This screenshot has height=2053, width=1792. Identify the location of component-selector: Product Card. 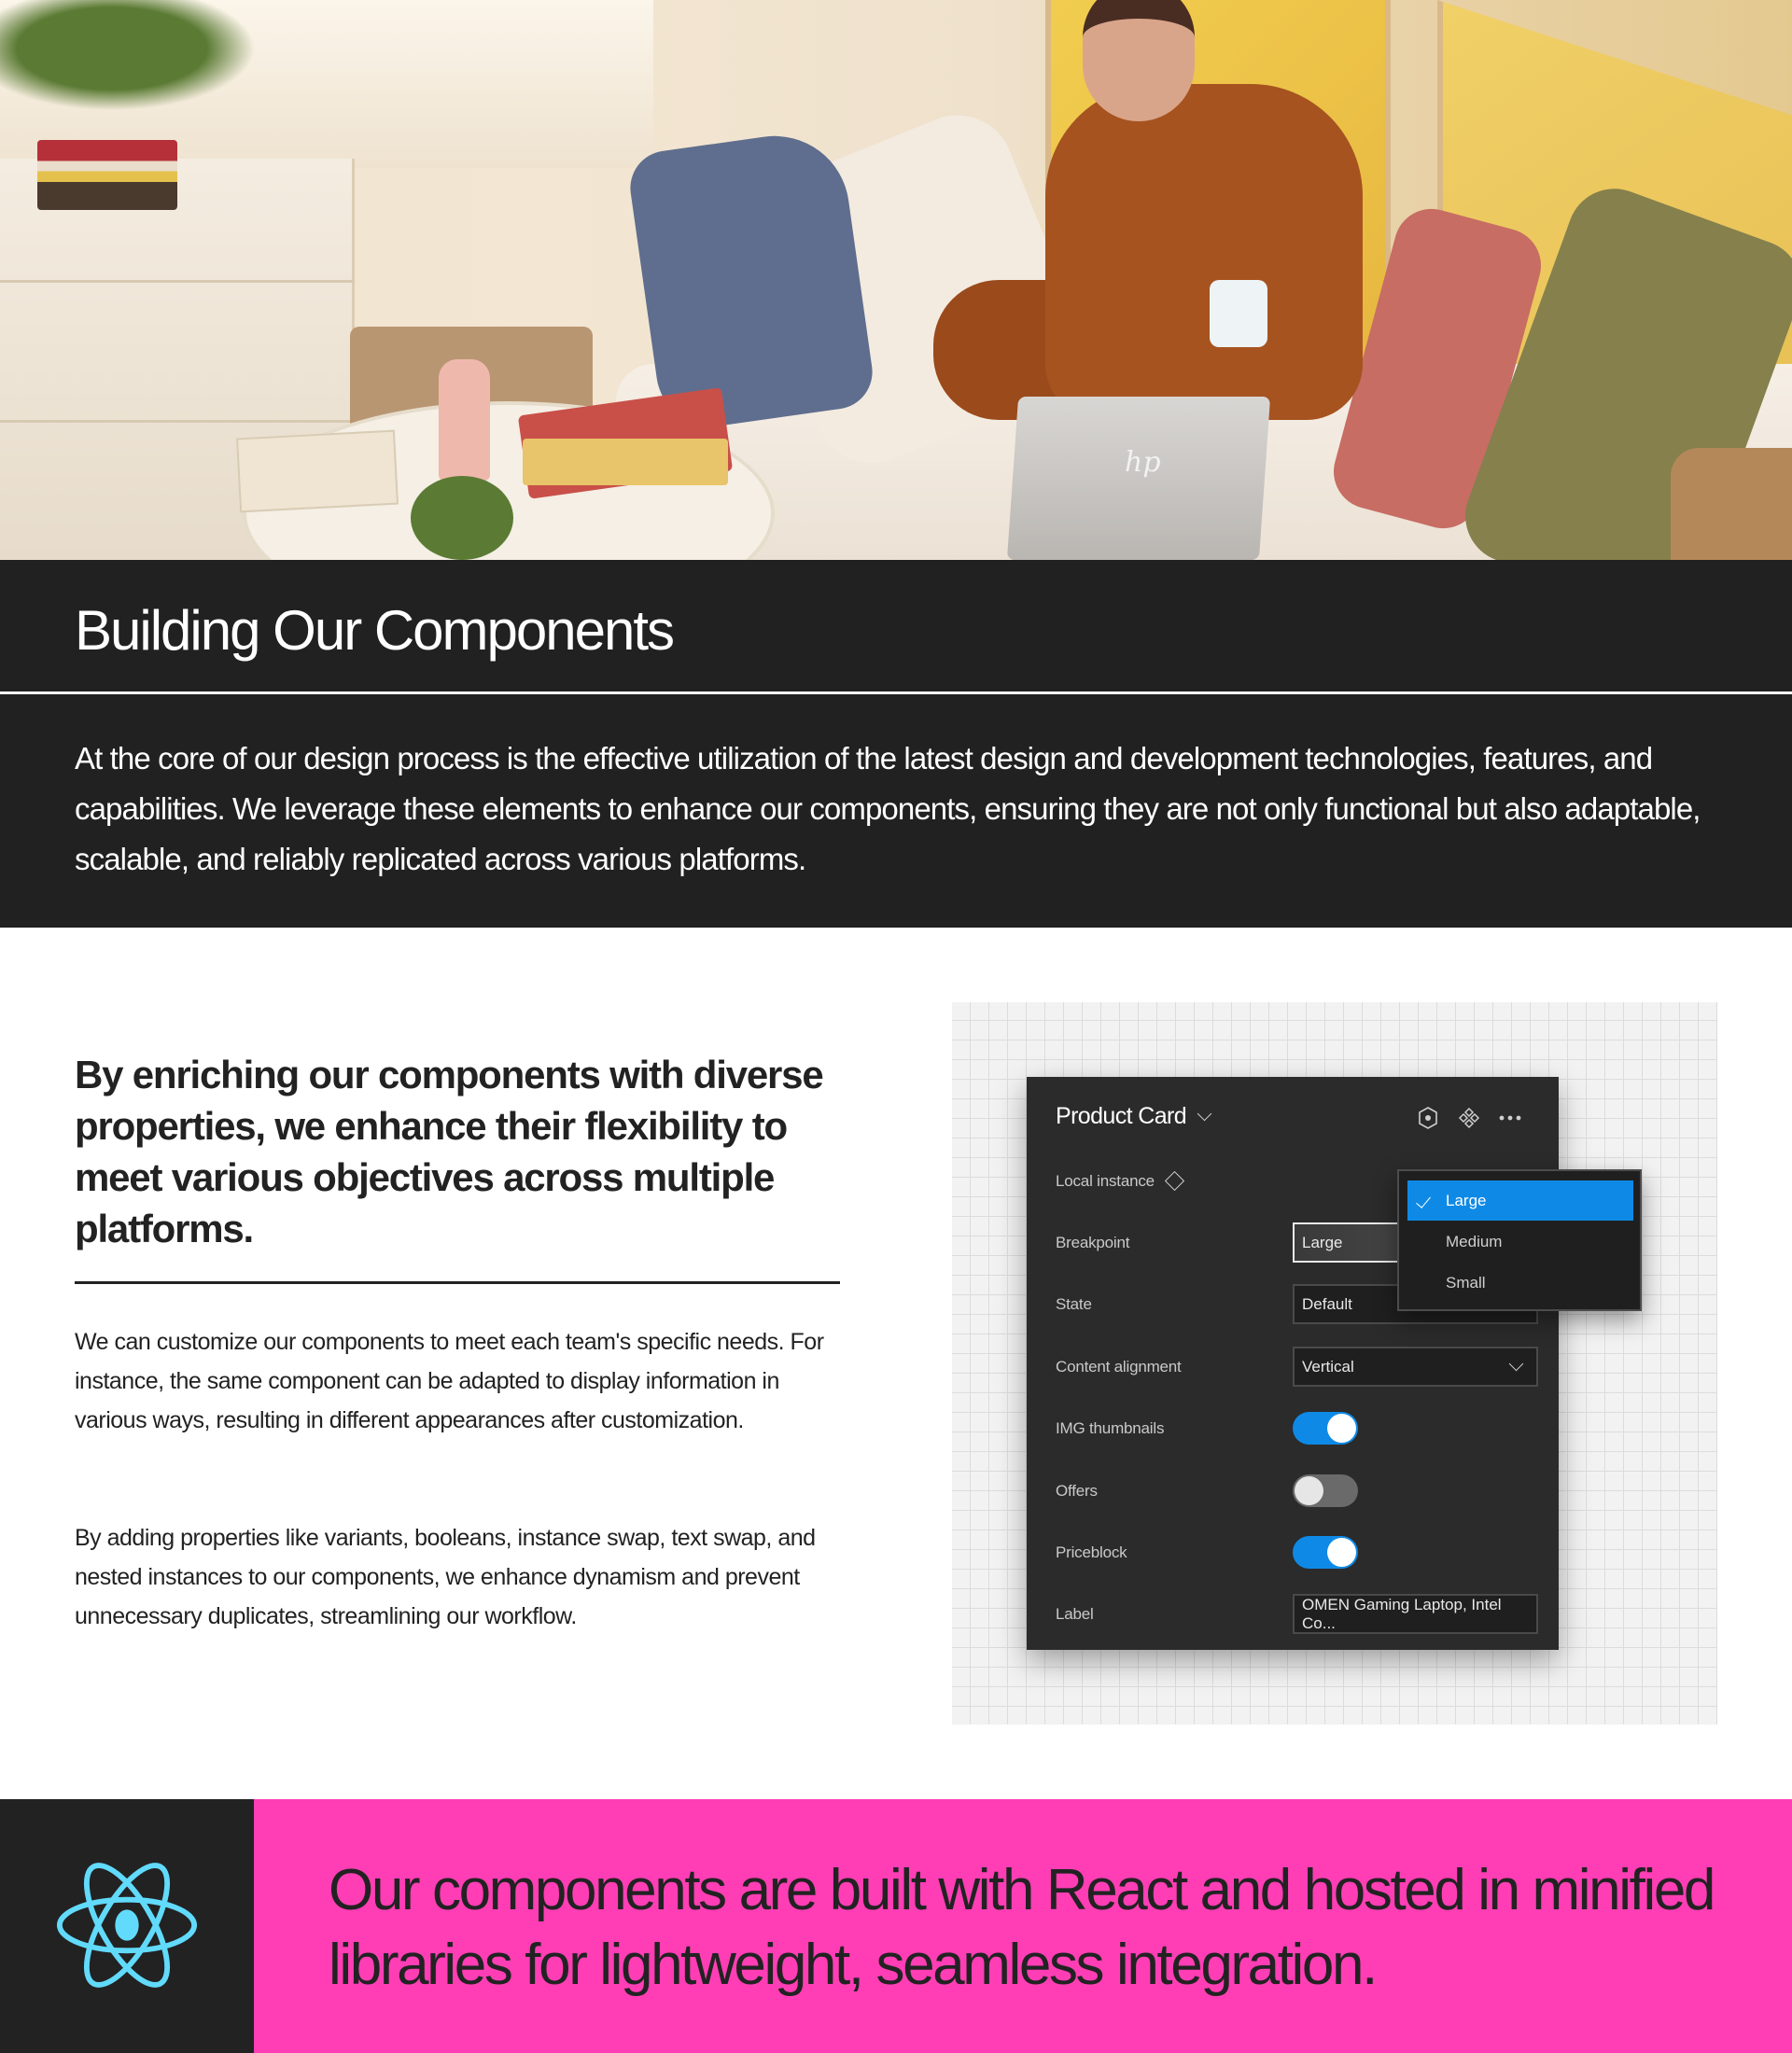
(1134, 1116).